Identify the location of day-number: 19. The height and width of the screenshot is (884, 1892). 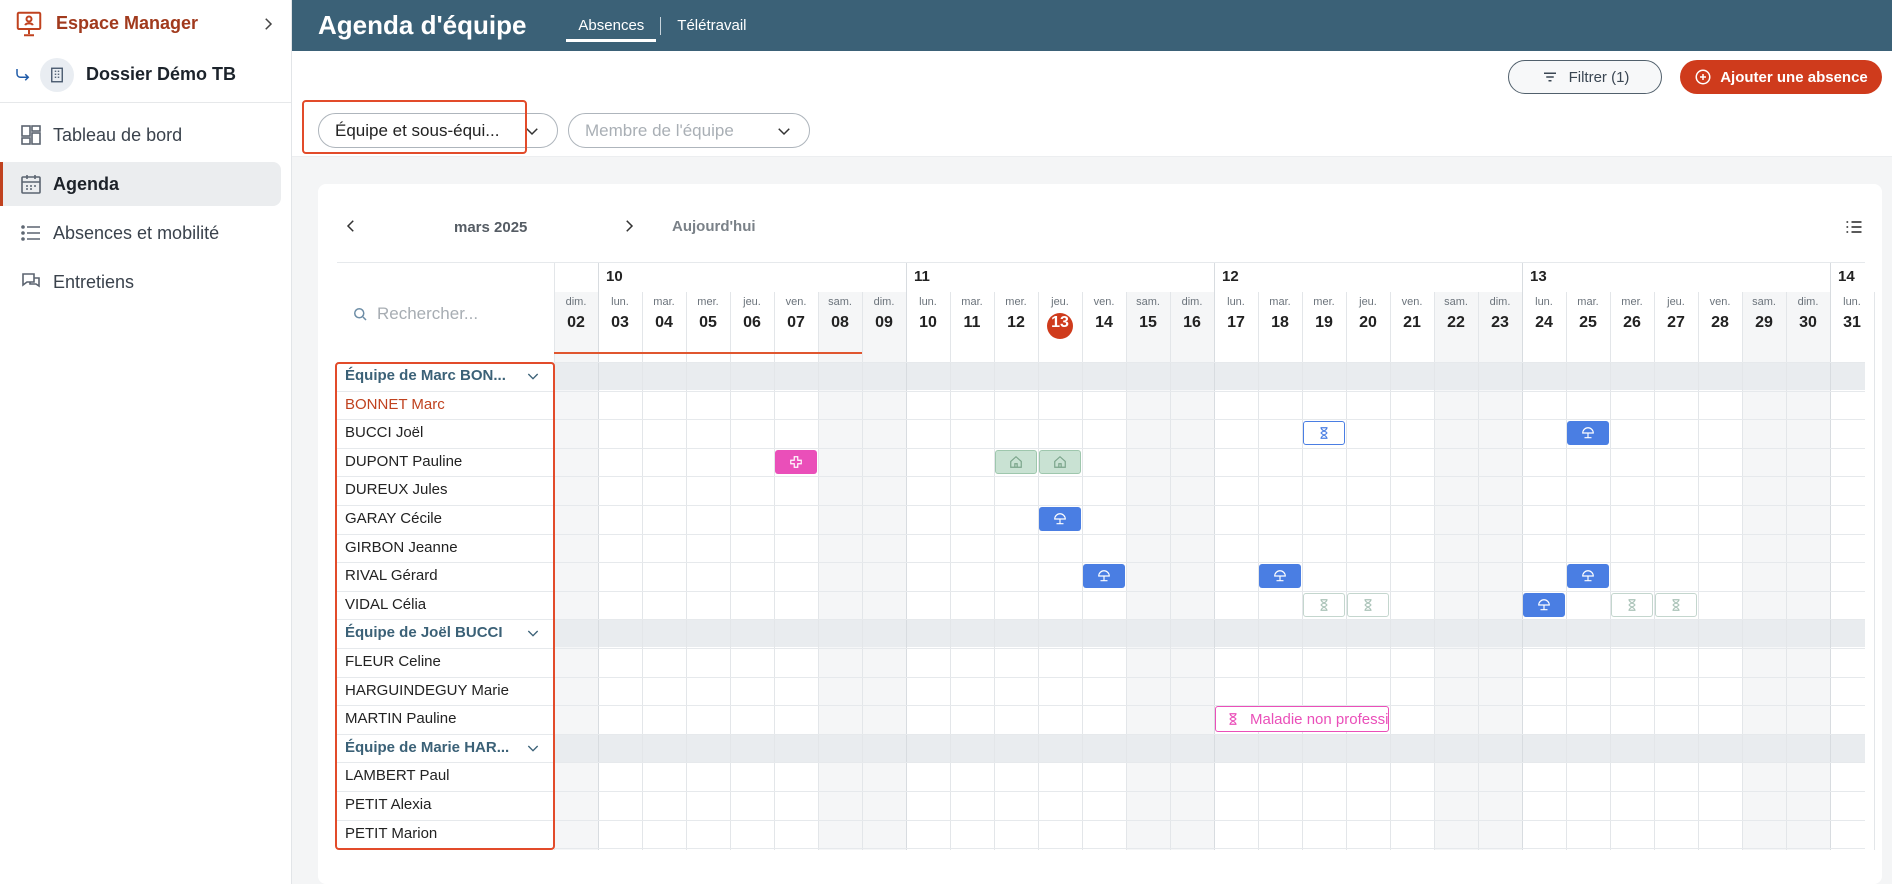
(1324, 323).